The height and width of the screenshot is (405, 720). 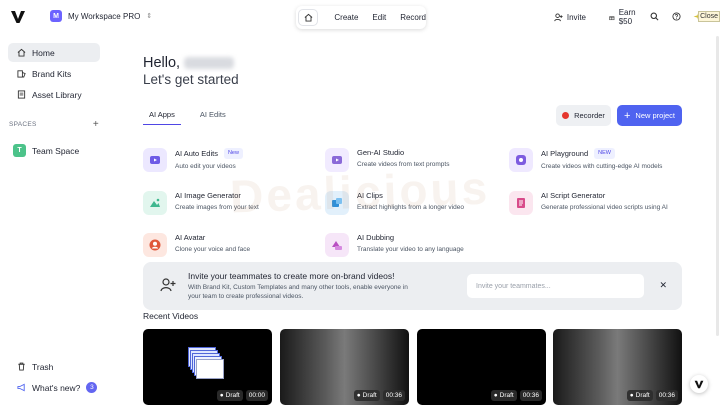 What do you see at coordinates (213, 249) in the screenshot?
I see `app-description: Clone your voice and face` at bounding box center [213, 249].